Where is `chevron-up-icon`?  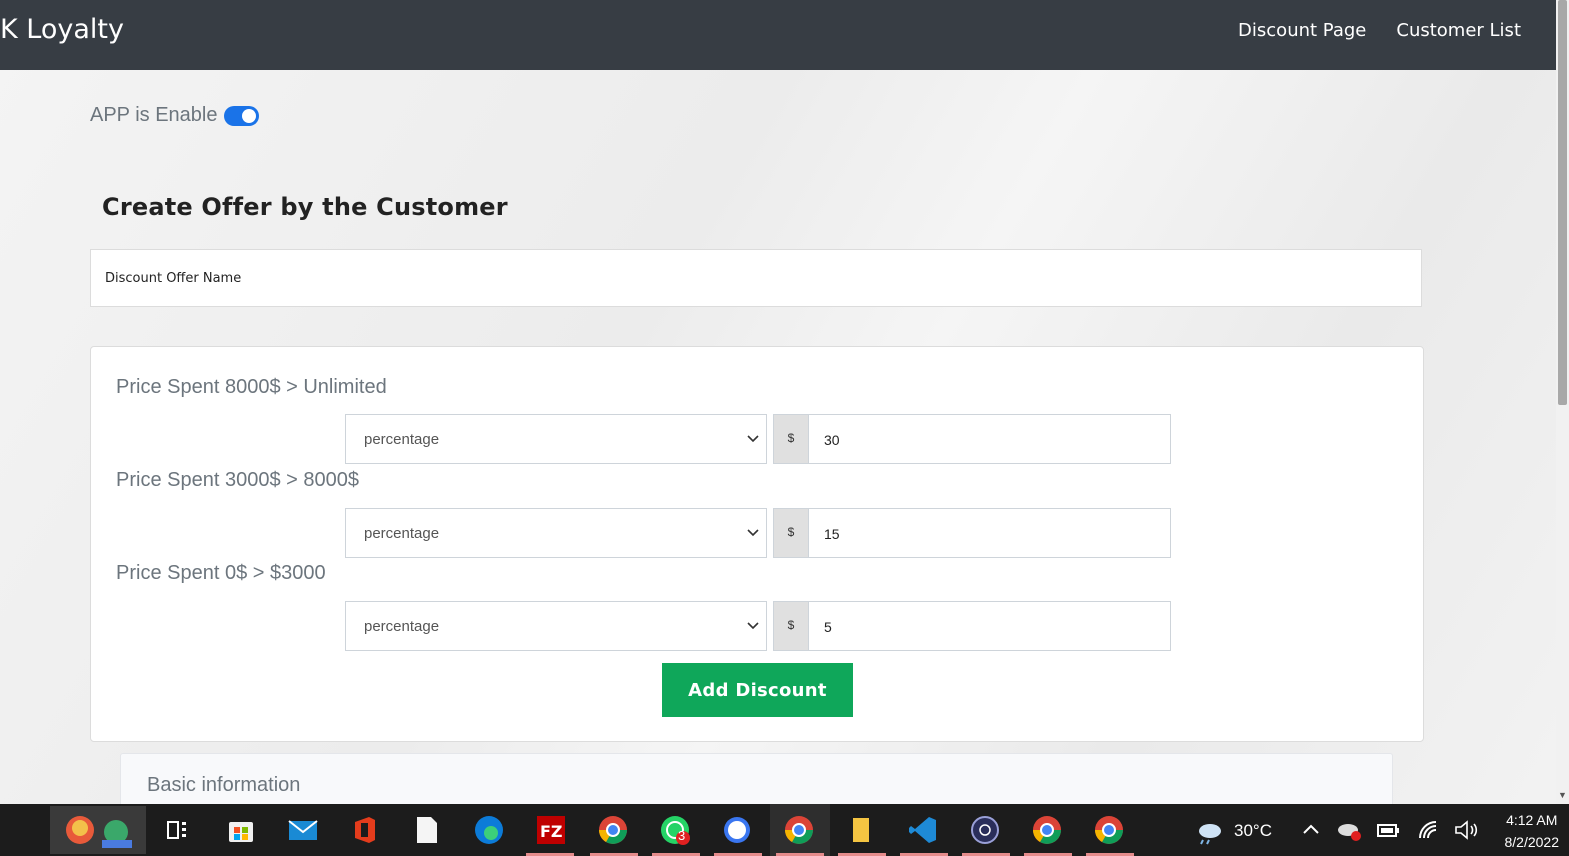
chevron-up-icon is located at coordinates (1311, 830).